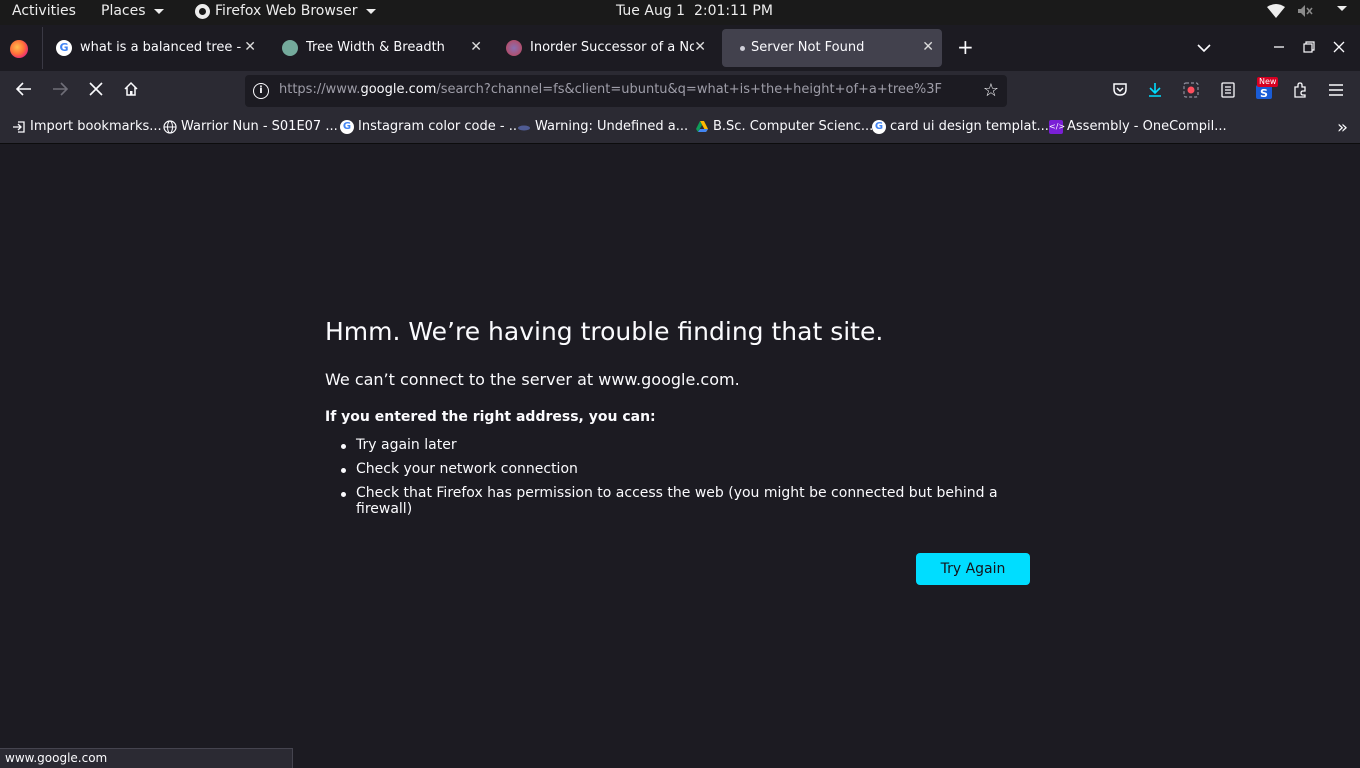 The image size is (1360, 768). Describe the element at coordinates (1342, 127) in the screenshot. I see `more-bookmarks-chevron-icon: »` at that location.